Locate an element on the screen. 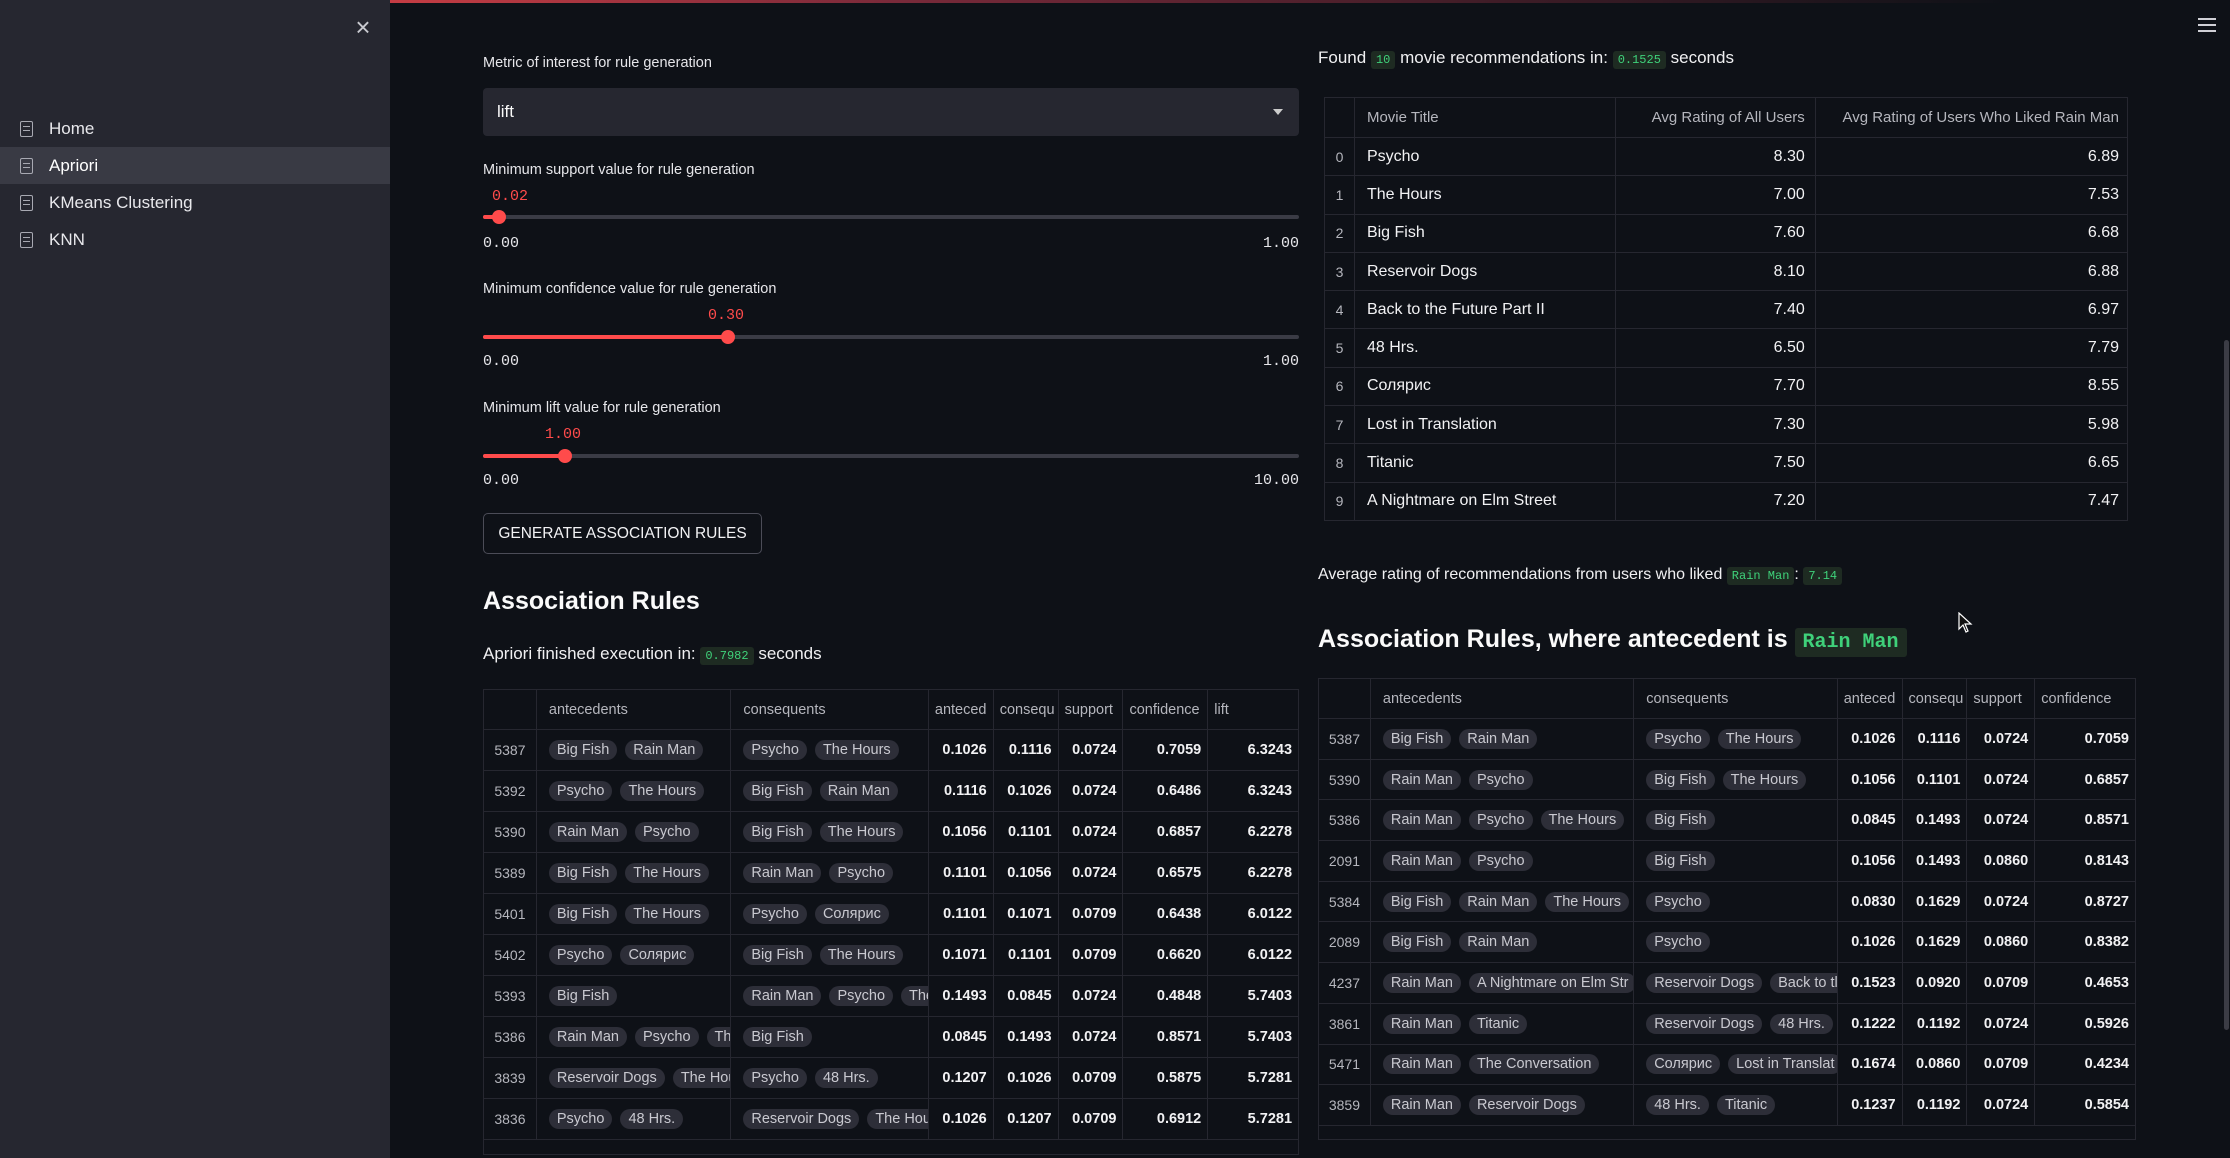 This screenshot has height=1158, width=2230. table-row: 4 Back to the Future Part II 7.40 6.97 is located at coordinates (1726, 310).